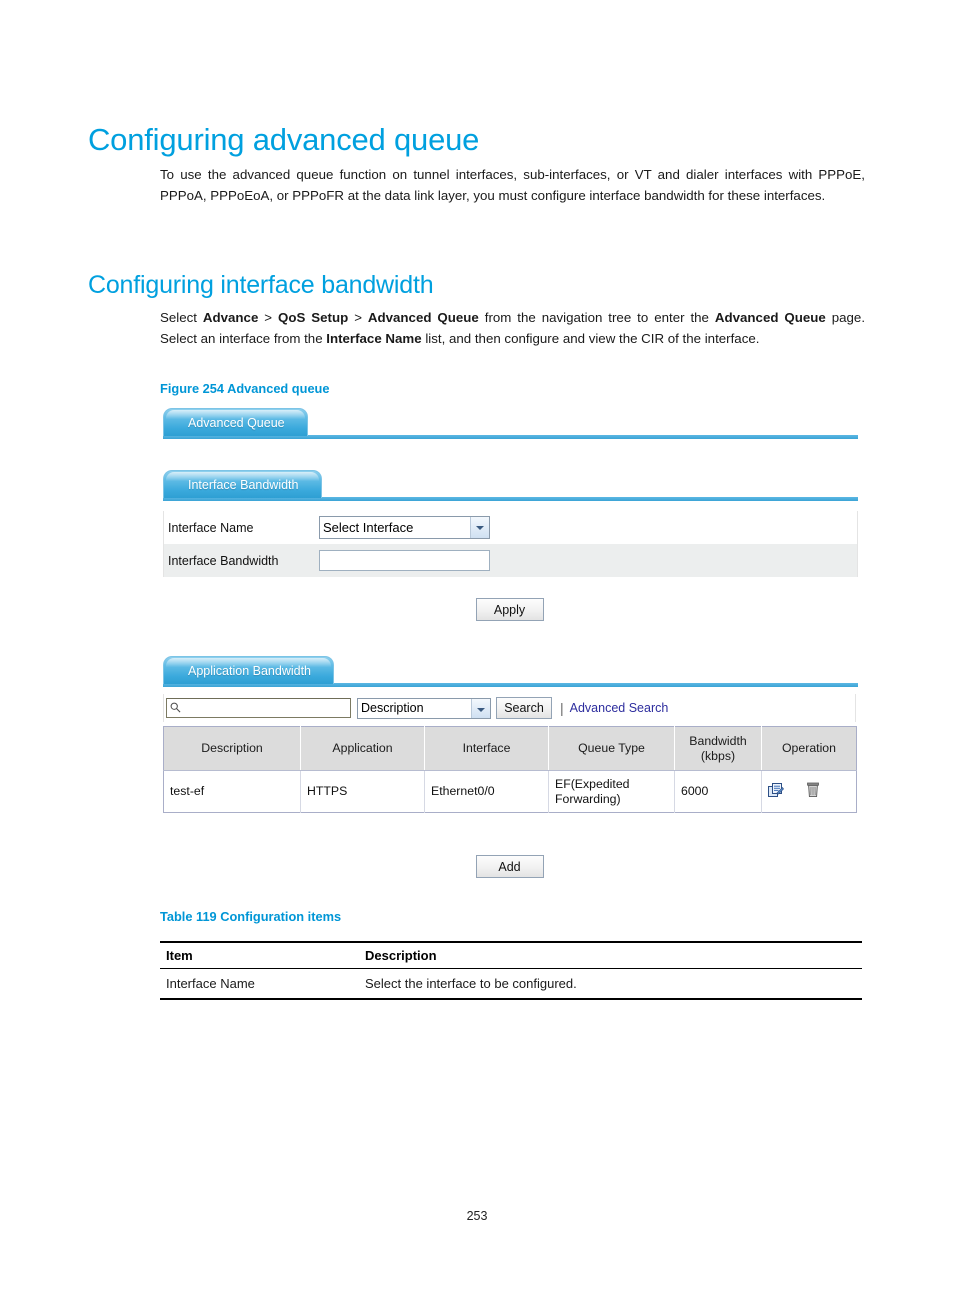  Describe the element at coordinates (477, 1216) in the screenshot. I see `page-number: 253` at that location.